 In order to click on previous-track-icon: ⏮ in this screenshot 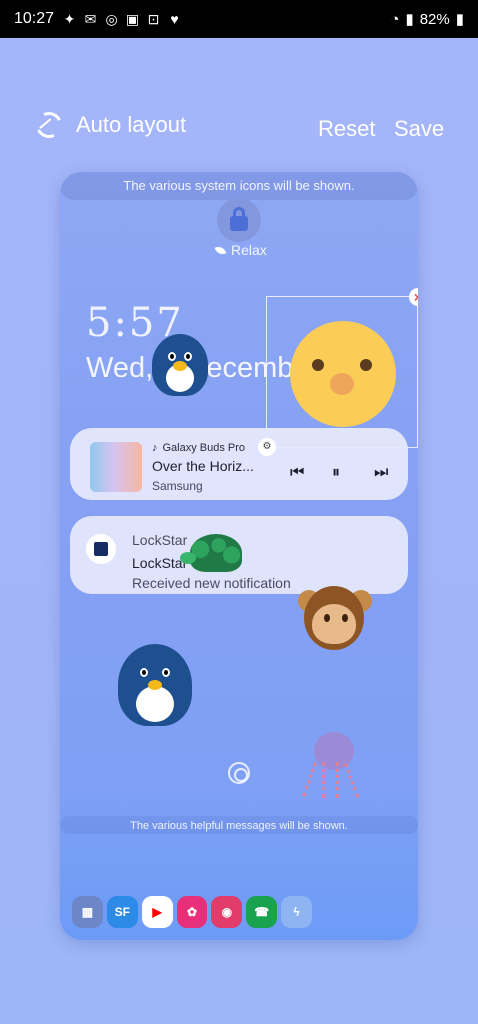, I will do `click(297, 473)`.